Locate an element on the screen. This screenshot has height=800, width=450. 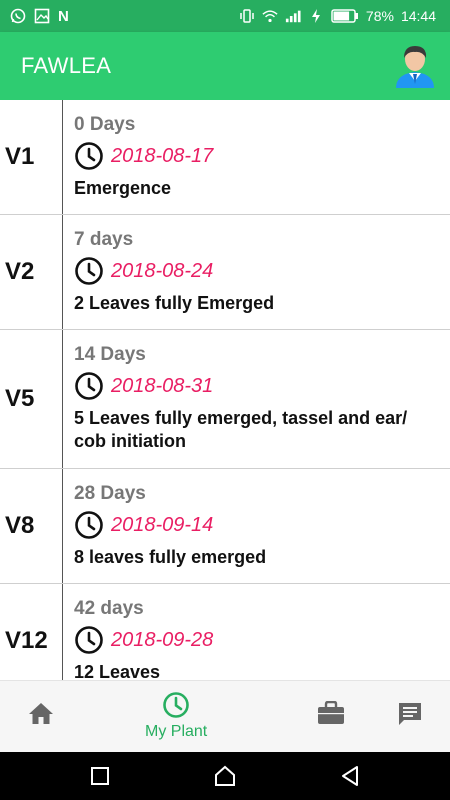
nav-briefcase is located at coordinates (331, 713).